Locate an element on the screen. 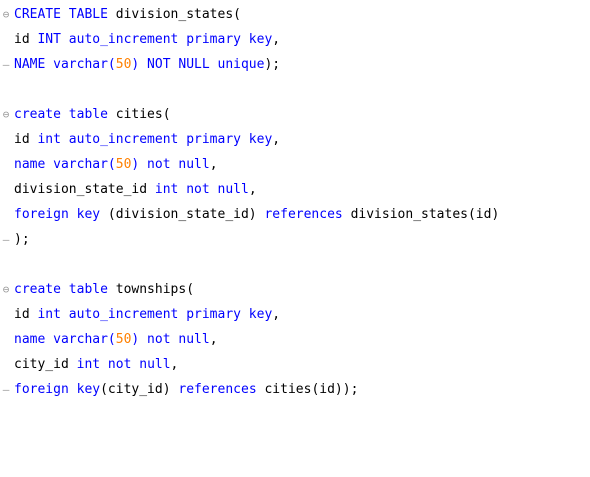 This screenshot has height=477, width=590. code-text: create table townships( is located at coordinates (104, 289).